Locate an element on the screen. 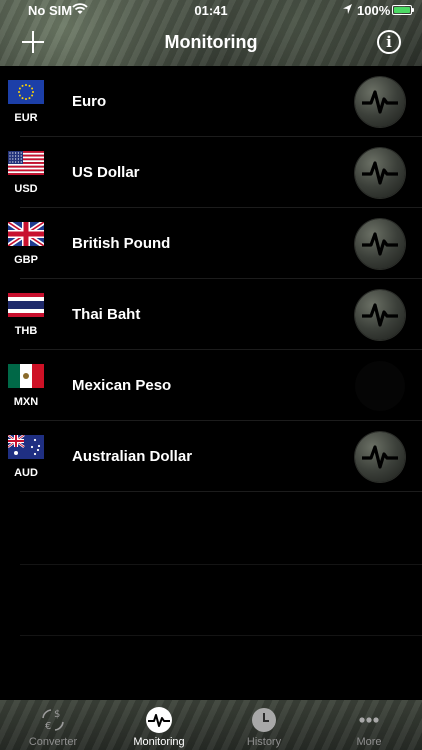 The image size is (422, 750). currency-code: EUR is located at coordinates (26, 118).